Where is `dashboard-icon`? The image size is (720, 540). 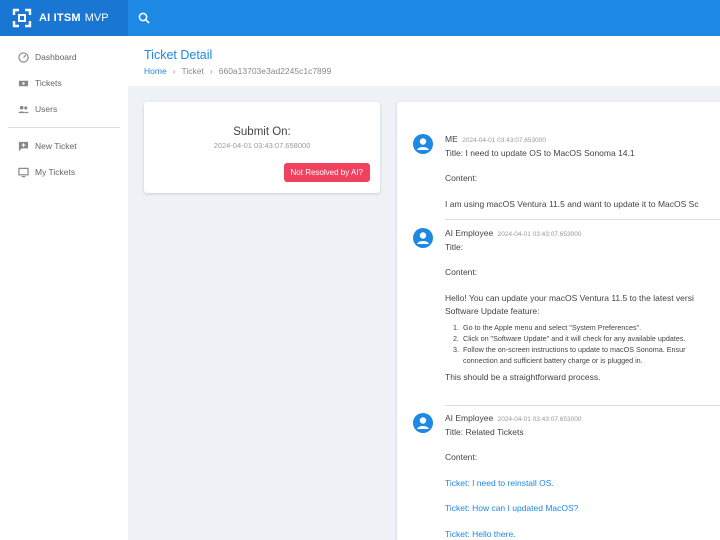 dashboard-icon is located at coordinates (23, 57).